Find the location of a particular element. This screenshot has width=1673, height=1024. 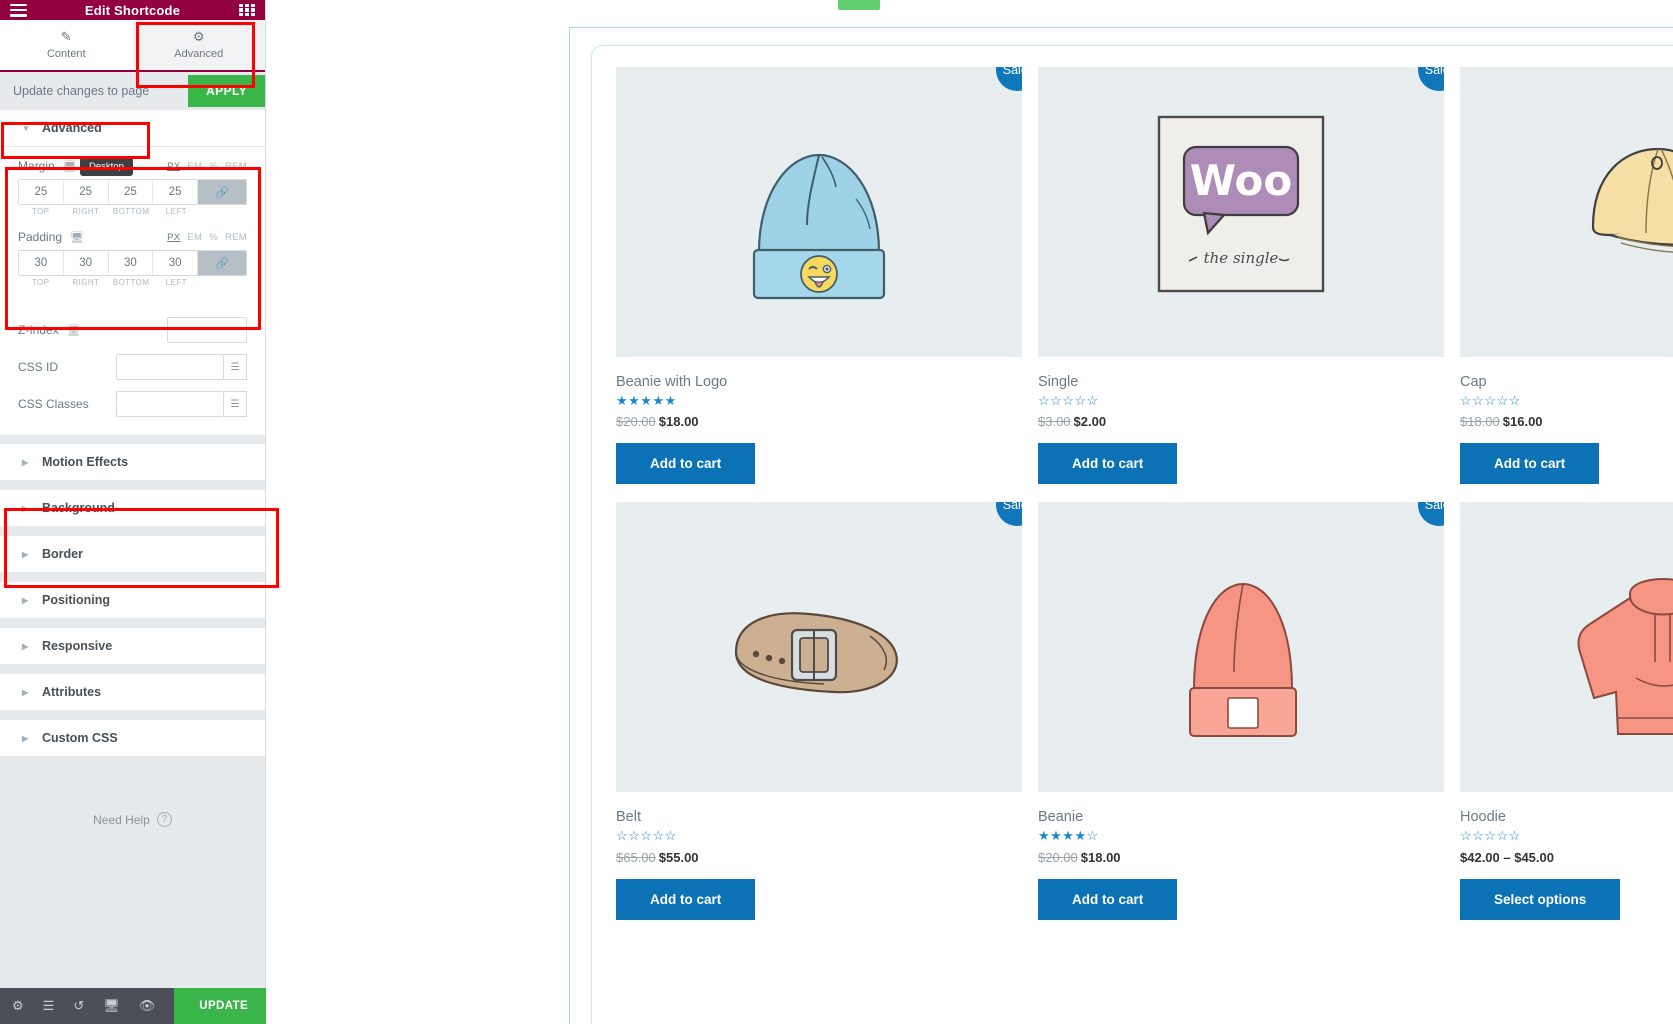

margin-unit-rem: REM is located at coordinates (236, 166).